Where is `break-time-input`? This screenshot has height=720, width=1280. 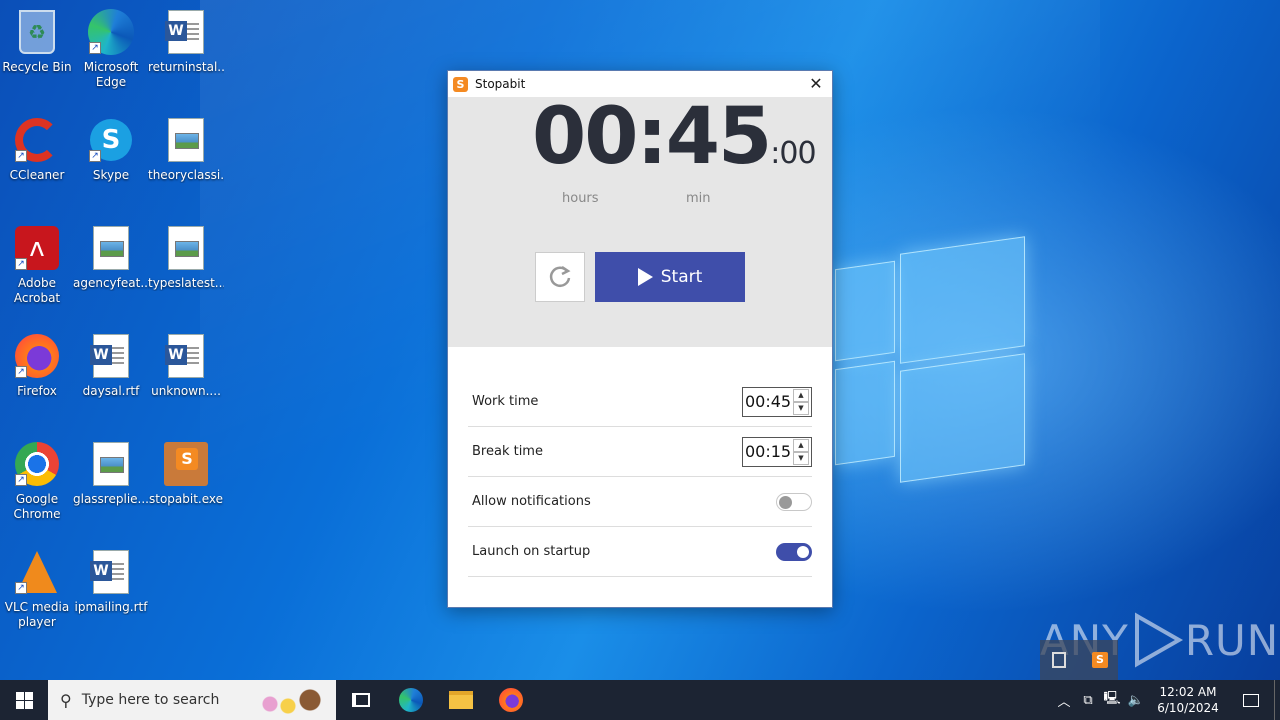 break-time-input is located at coordinates (768, 451).